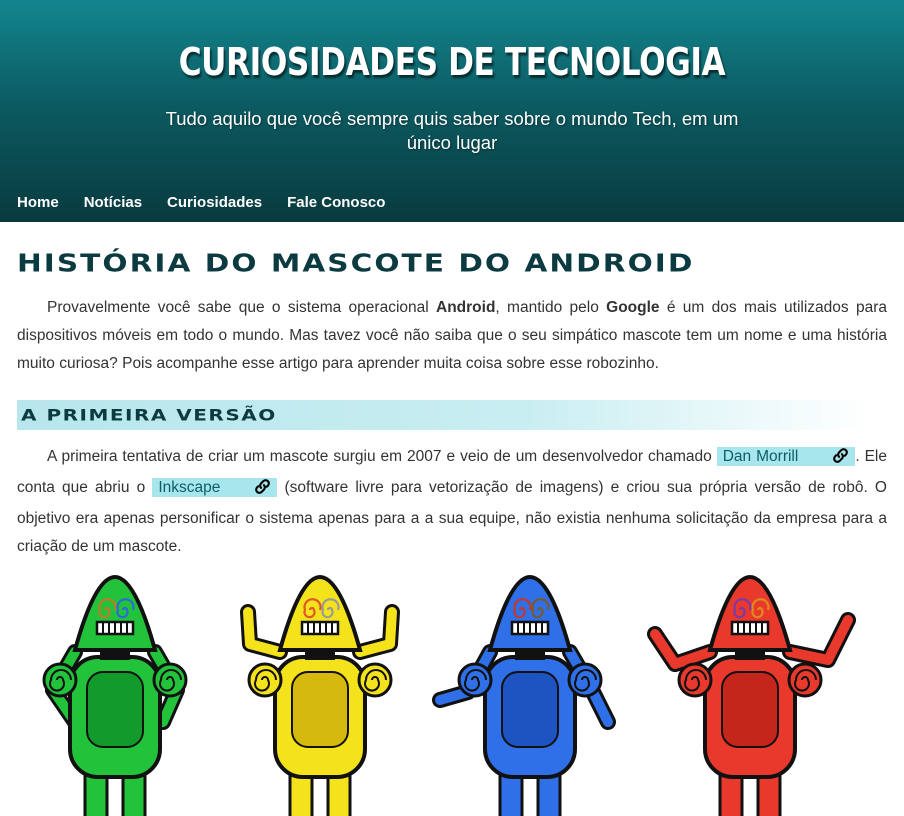 Image resolution: width=904 pixels, height=816 pixels. I want to click on android-keyword: Android, so click(466, 307).